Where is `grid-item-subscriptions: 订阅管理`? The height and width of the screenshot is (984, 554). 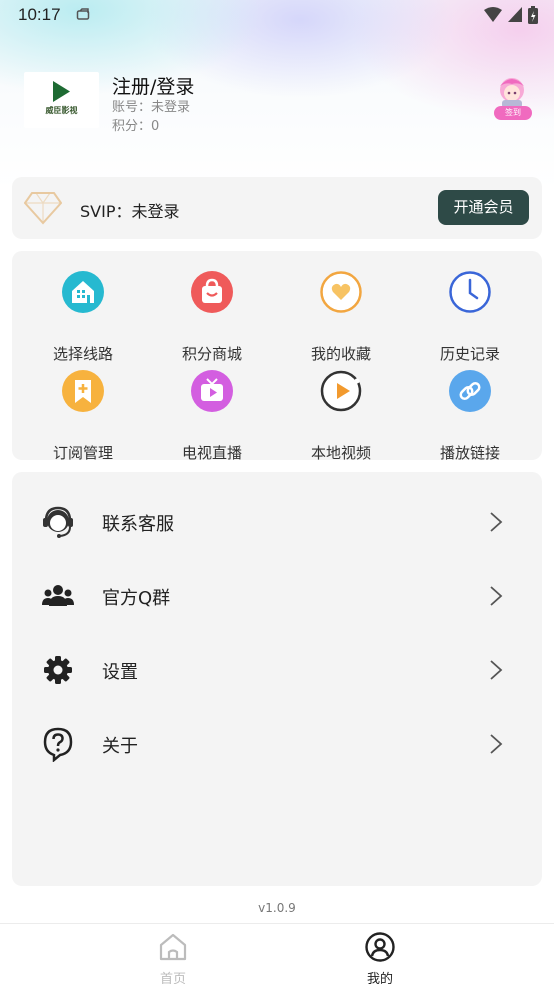 grid-item-subscriptions: 订阅管理 is located at coordinates (83, 416).